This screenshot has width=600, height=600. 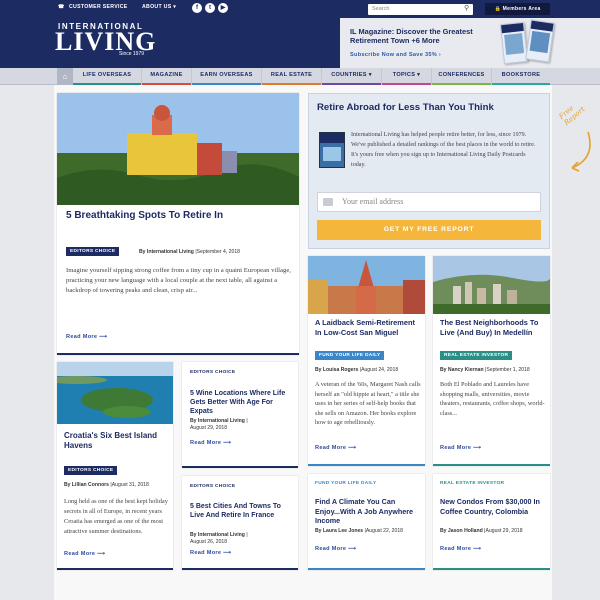 What do you see at coordinates (210, 443) in the screenshot?
I see `wine-read-more-link: Read More ⟶` at bounding box center [210, 443].